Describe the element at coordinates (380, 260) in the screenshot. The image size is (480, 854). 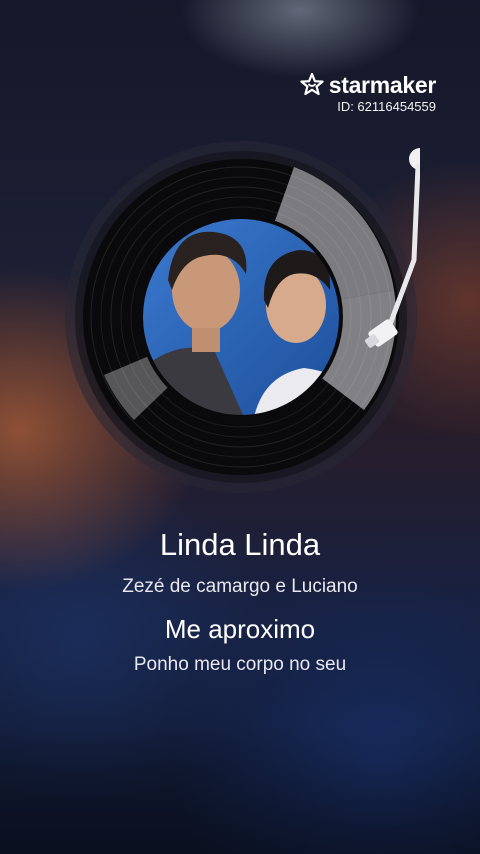
I see `tonearm-icon` at that location.